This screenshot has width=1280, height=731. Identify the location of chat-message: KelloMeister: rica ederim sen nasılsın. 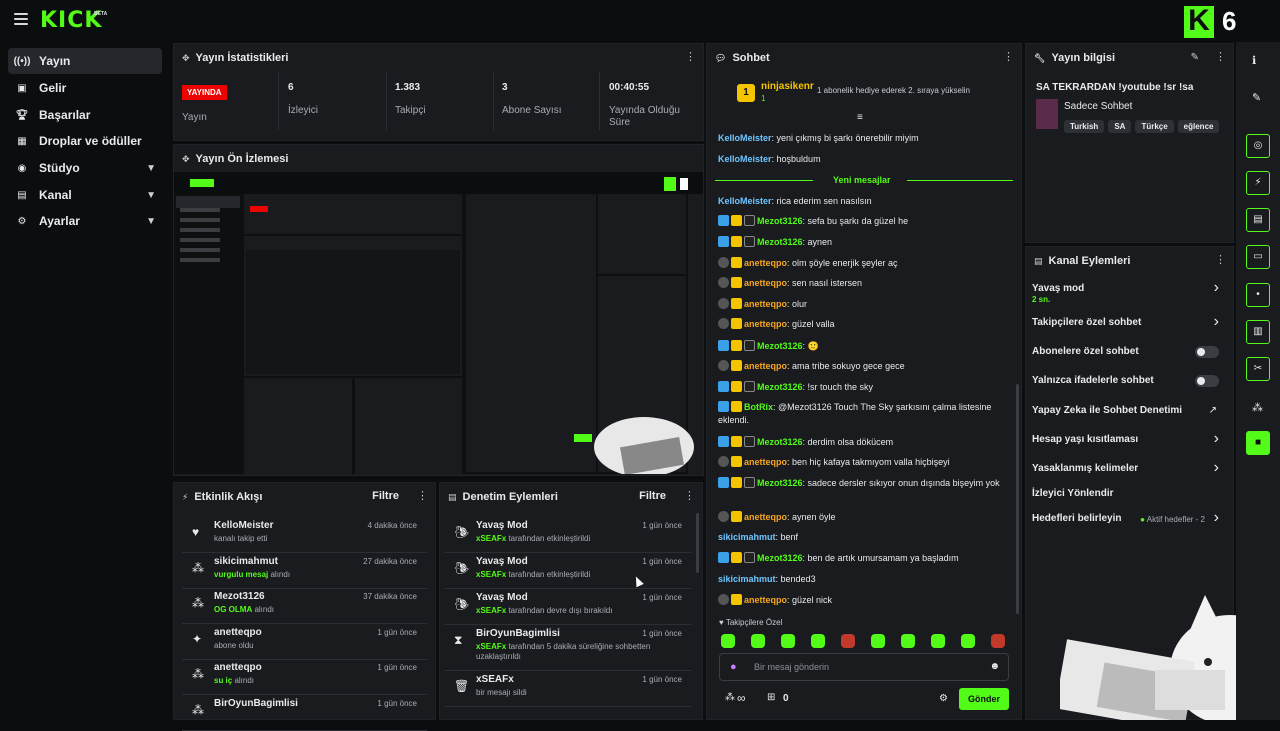
(868, 201).